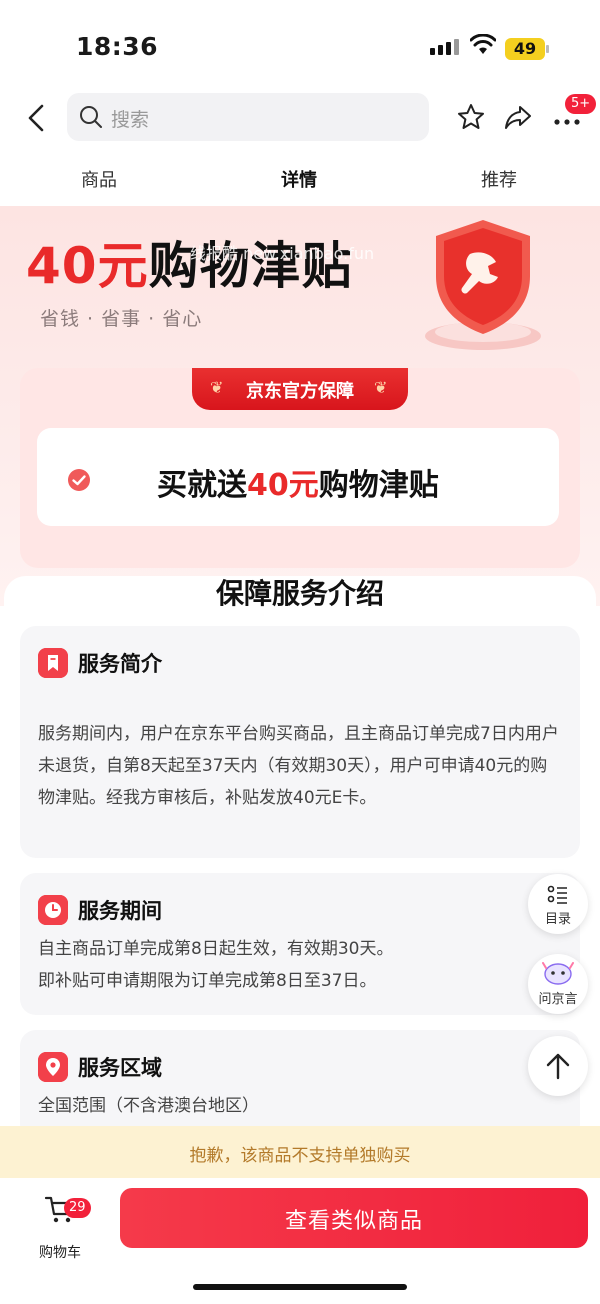 The image size is (600, 1304). What do you see at coordinates (79, 480) in the screenshot?
I see `check-circle-icon` at bounding box center [79, 480].